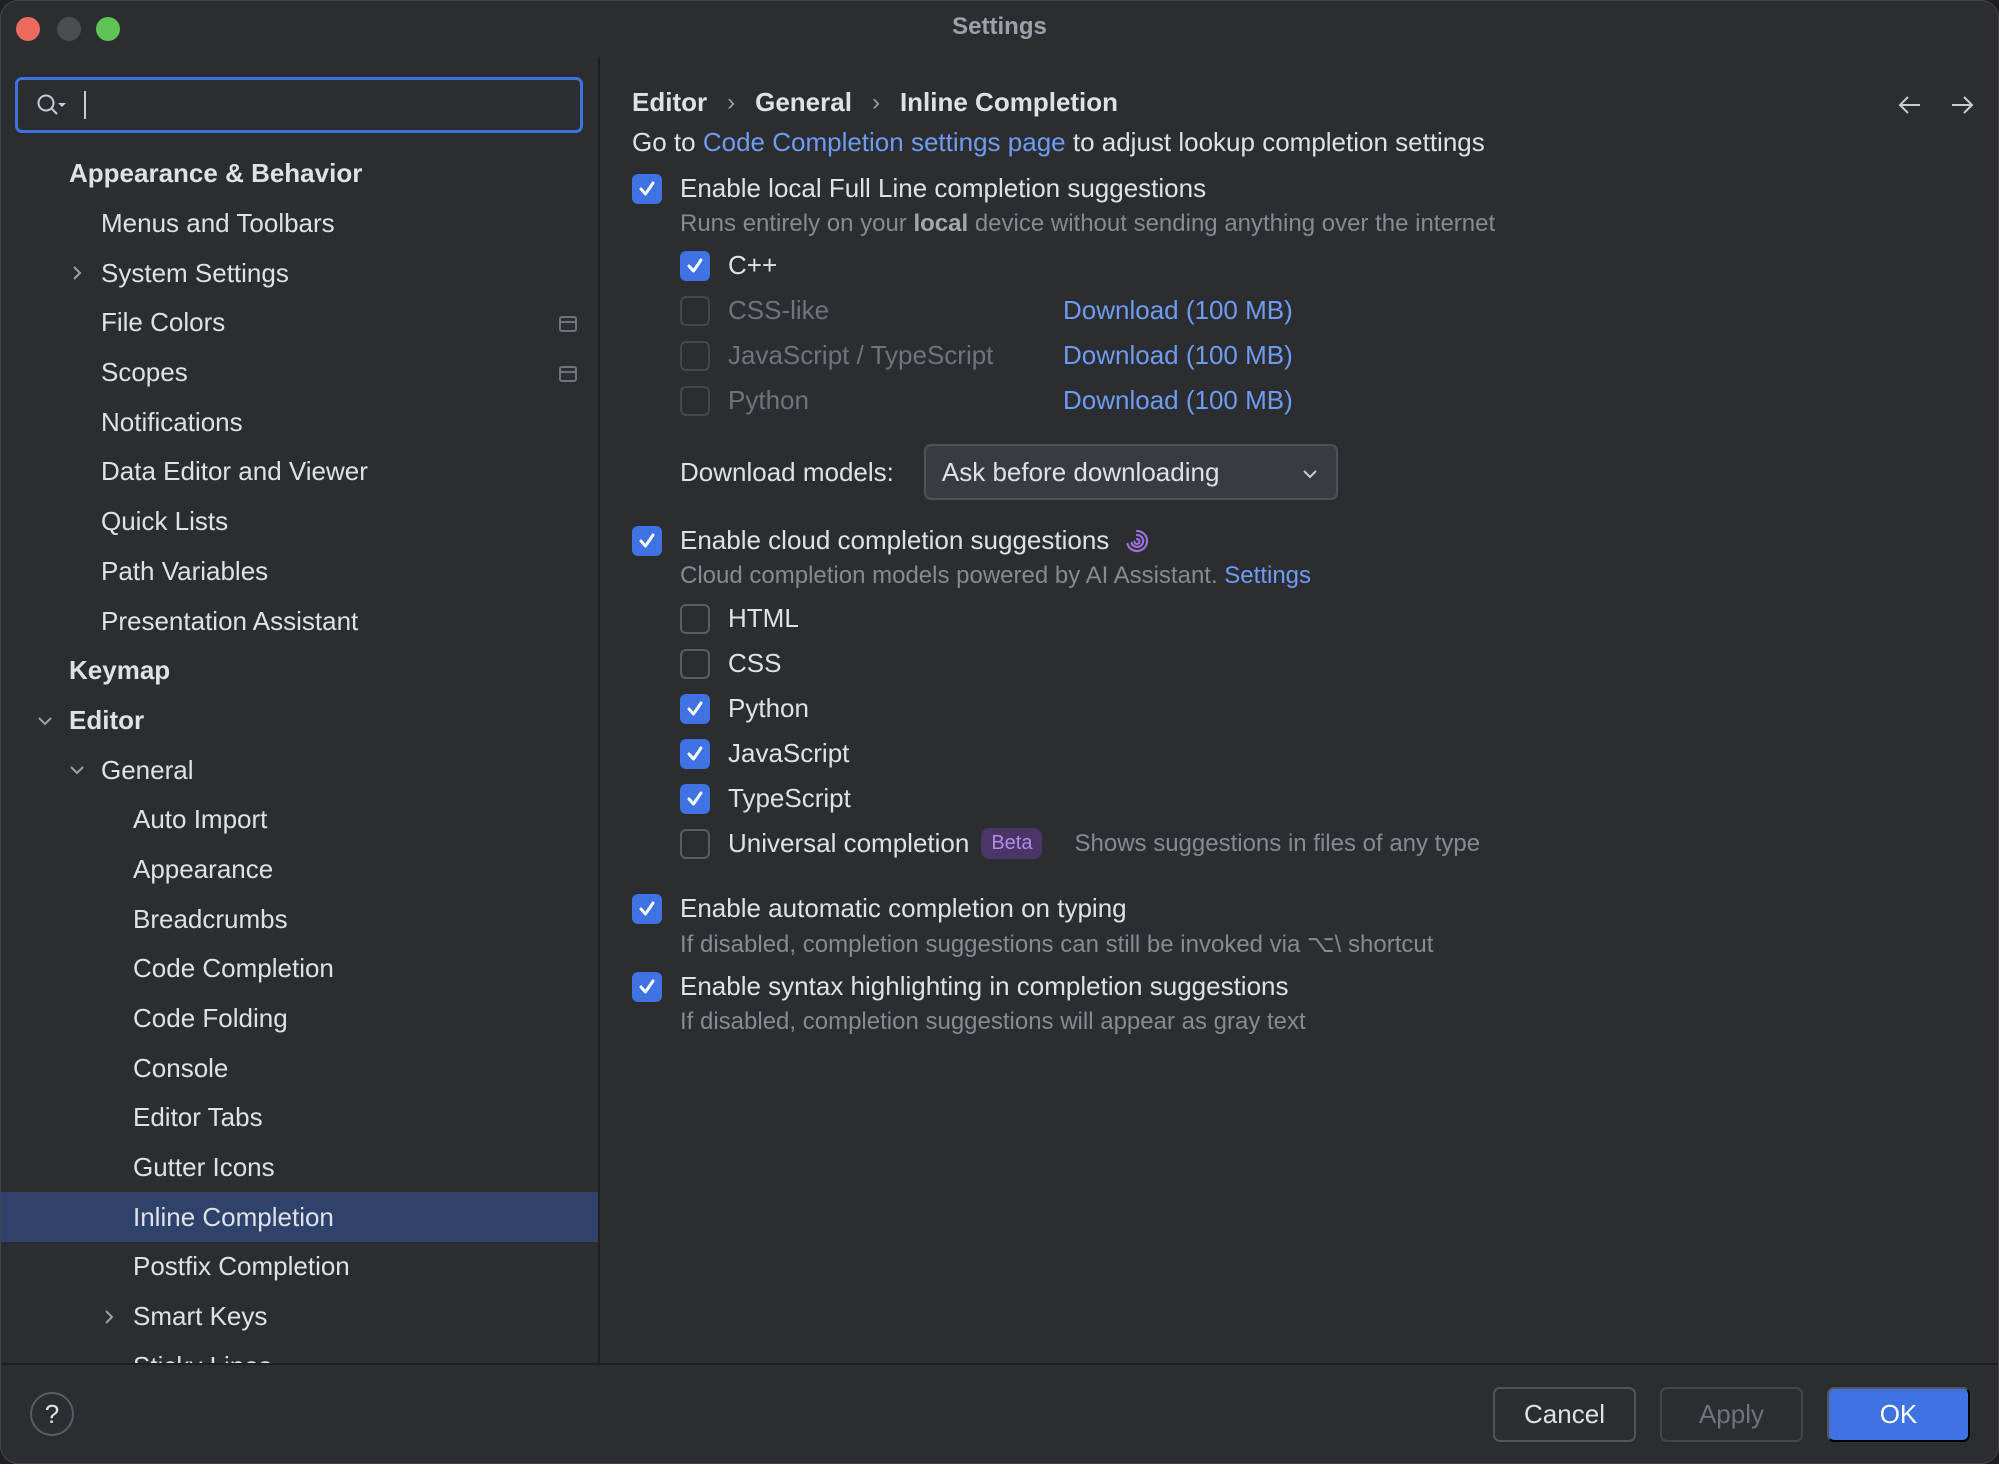 This screenshot has height=1464, width=1999. I want to click on syntax-highlighting-checkbox, so click(647, 986).